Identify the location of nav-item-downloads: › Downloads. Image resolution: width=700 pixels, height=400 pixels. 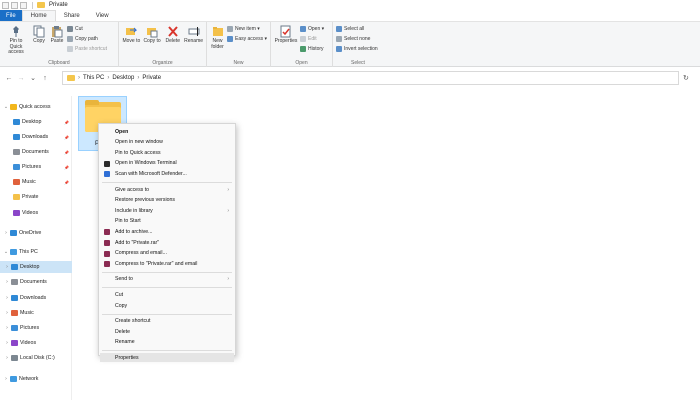
(36, 298).